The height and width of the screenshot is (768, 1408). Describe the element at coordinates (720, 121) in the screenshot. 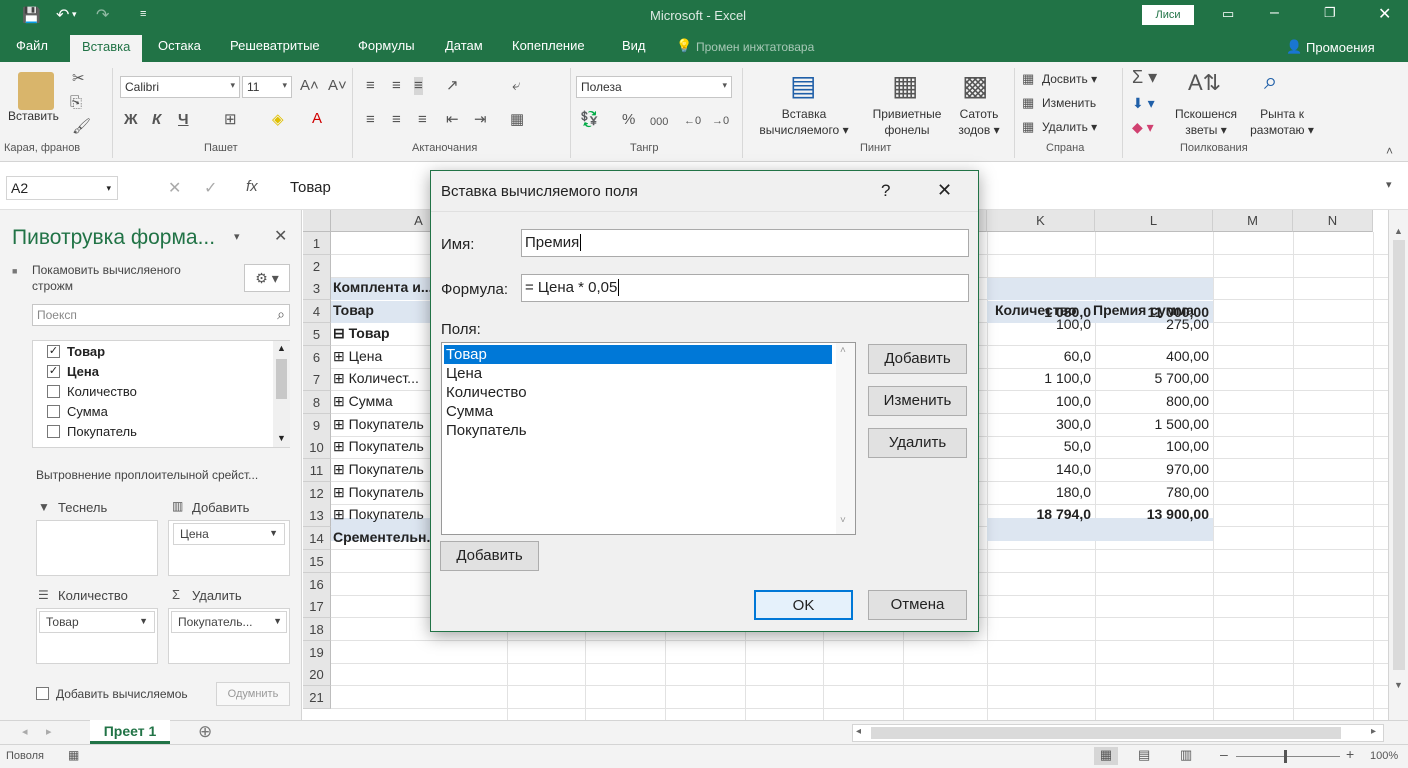

I see `decrease-decimal-icon: →0` at that location.